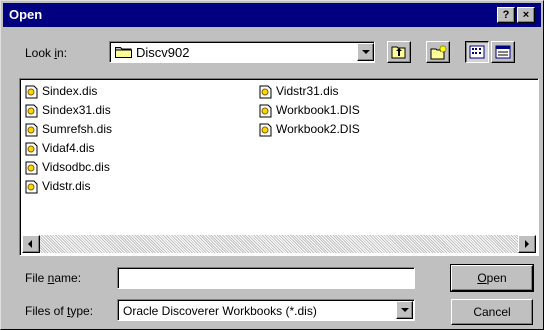  I want to click on lookin-label: Look in:, so click(46, 53).